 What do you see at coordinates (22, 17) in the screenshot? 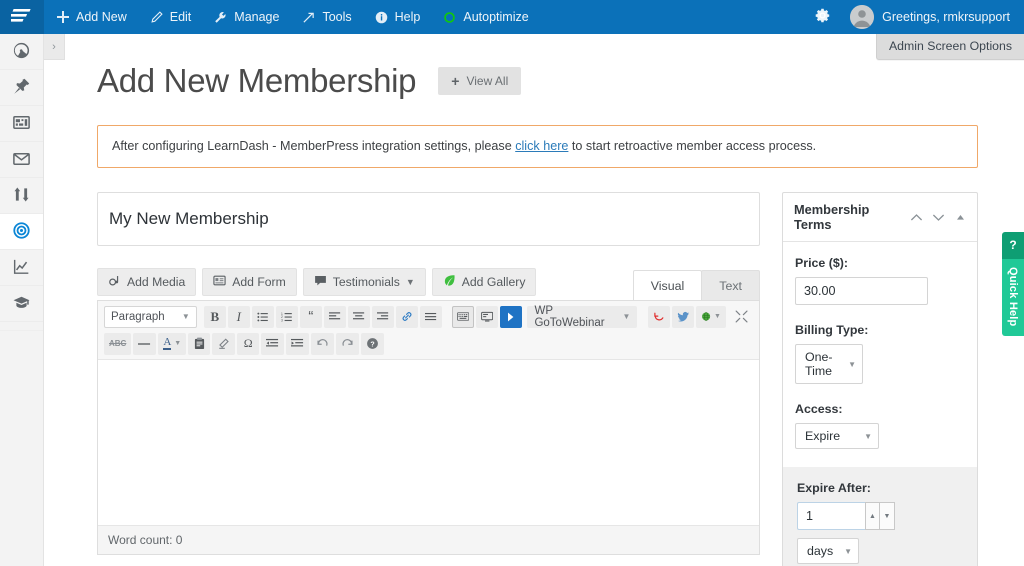
I see `wordpress-logo` at bounding box center [22, 17].